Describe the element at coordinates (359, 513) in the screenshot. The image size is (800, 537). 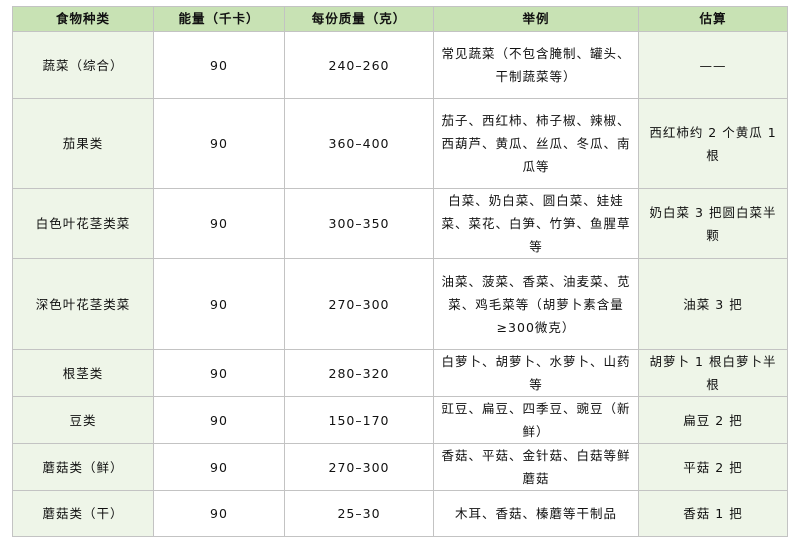
I see `mass-cell: 25–30` at that location.